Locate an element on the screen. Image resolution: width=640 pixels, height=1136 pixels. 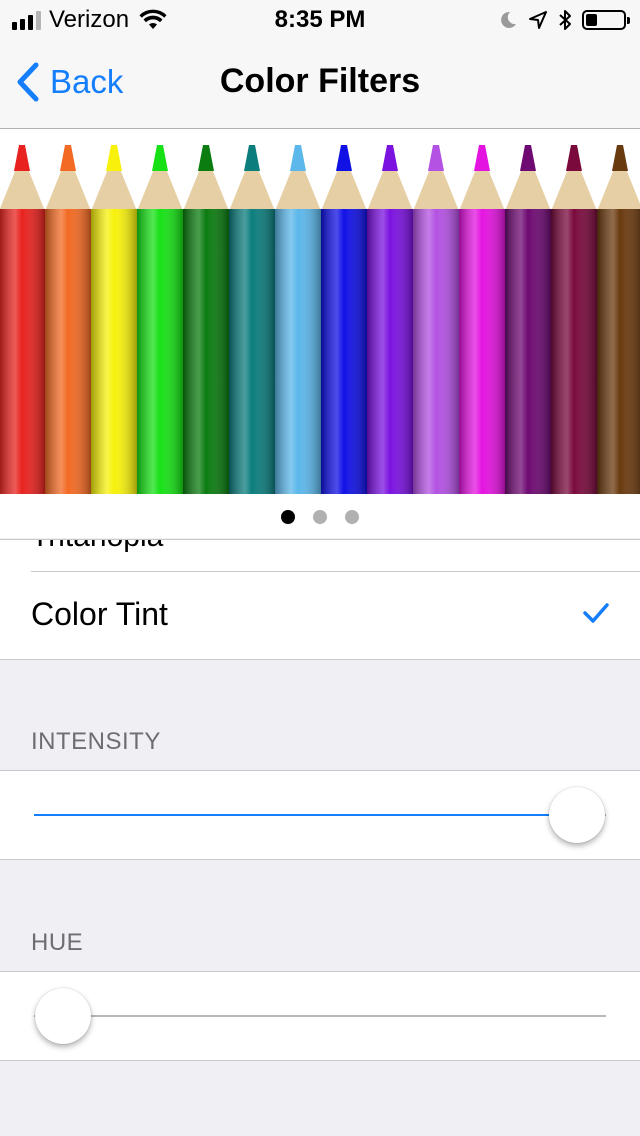
hue-slider-cell is located at coordinates (320, 1016).